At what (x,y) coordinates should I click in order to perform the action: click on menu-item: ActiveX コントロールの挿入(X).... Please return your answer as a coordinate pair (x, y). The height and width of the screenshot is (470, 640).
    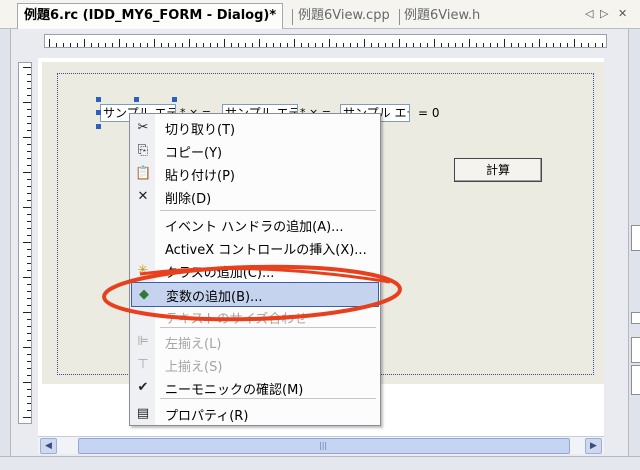
    Looking at the image, I should click on (255, 247).